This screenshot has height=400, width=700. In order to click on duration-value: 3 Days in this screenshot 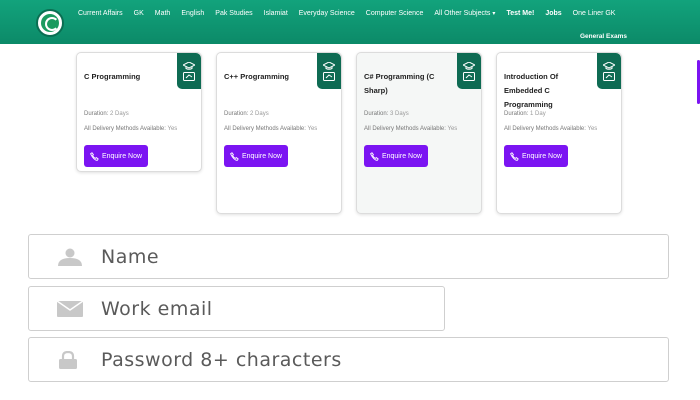, I will do `click(399, 114)`.